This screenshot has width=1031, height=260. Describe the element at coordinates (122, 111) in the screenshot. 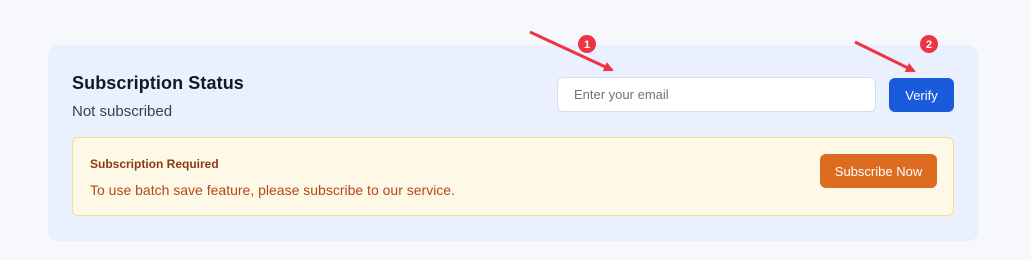

I see `subscription-status-text: Not subscribed` at that location.